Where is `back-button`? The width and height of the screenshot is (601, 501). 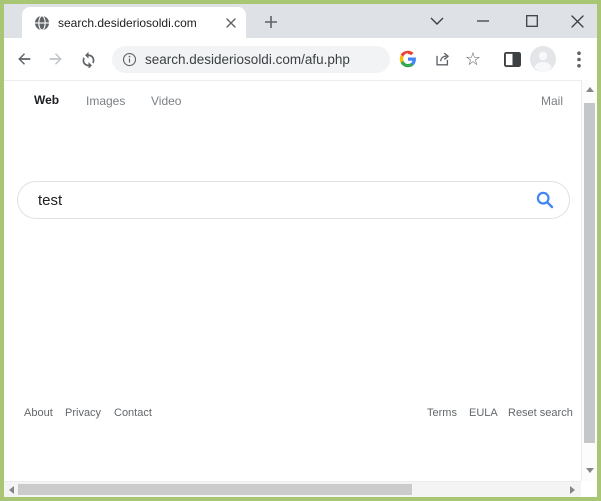
back-button is located at coordinates (24, 59).